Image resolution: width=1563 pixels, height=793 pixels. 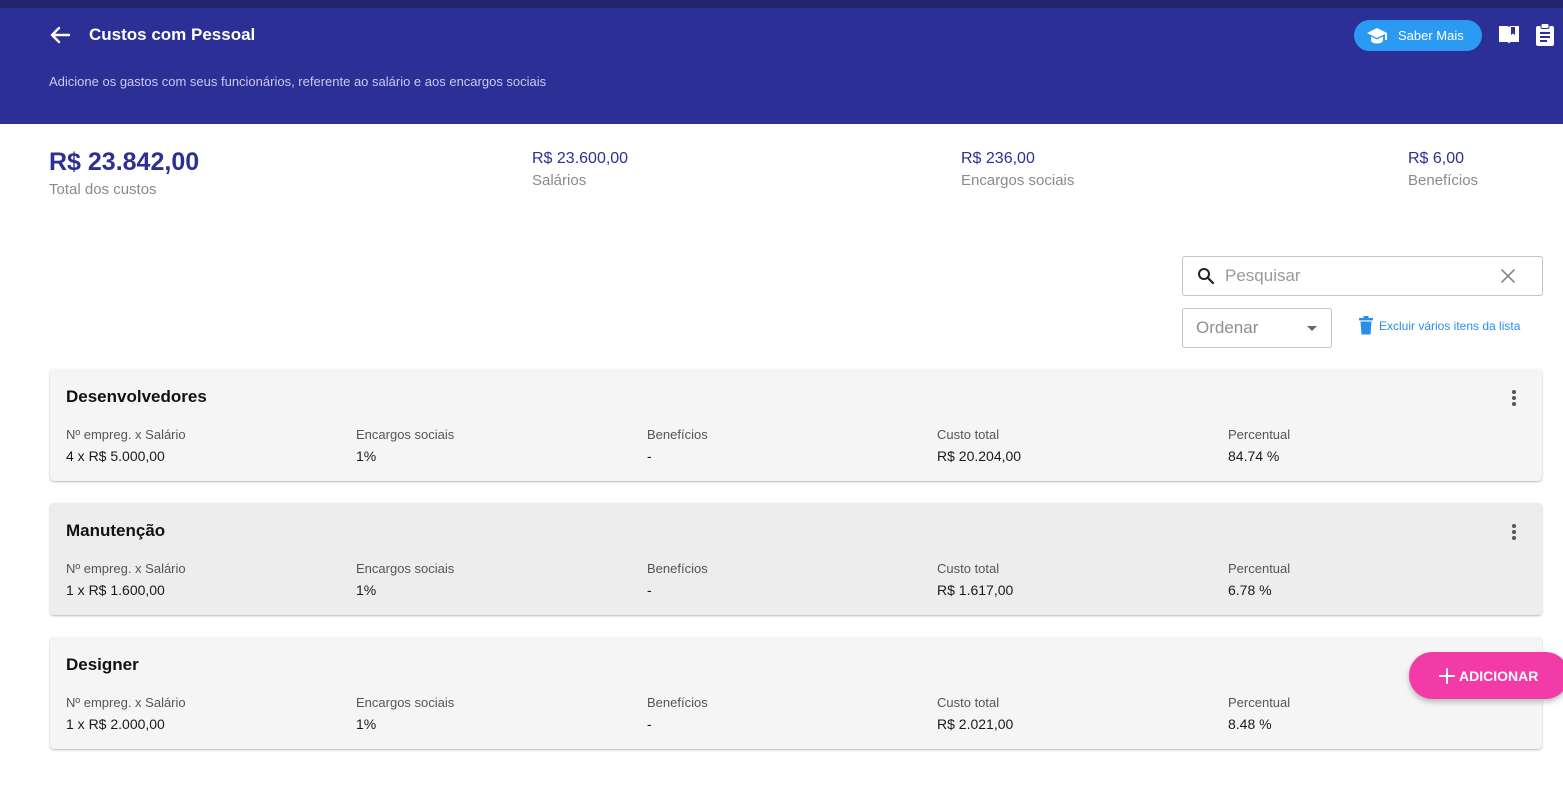 What do you see at coordinates (979, 456) in the screenshot?
I see `col-custo-total-value: R$ 20.204,00` at bounding box center [979, 456].